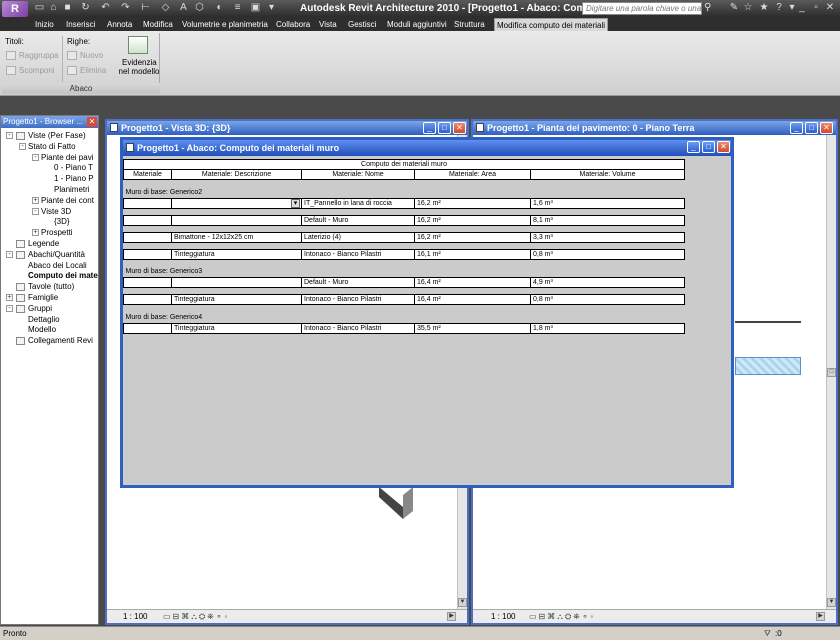  I want to click on tab-moduli: Moduli aggiuntivi, so click(417, 24).